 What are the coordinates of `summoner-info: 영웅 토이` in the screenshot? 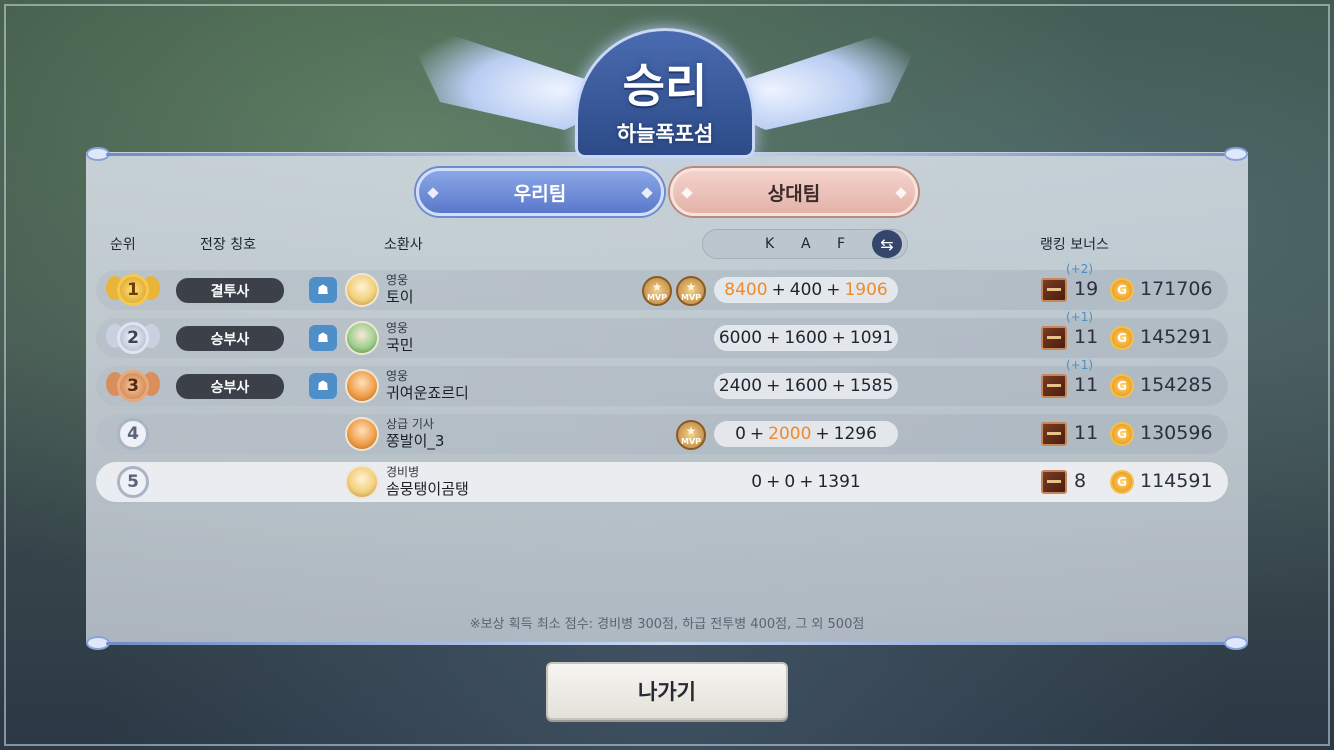 It's located at (400, 289).